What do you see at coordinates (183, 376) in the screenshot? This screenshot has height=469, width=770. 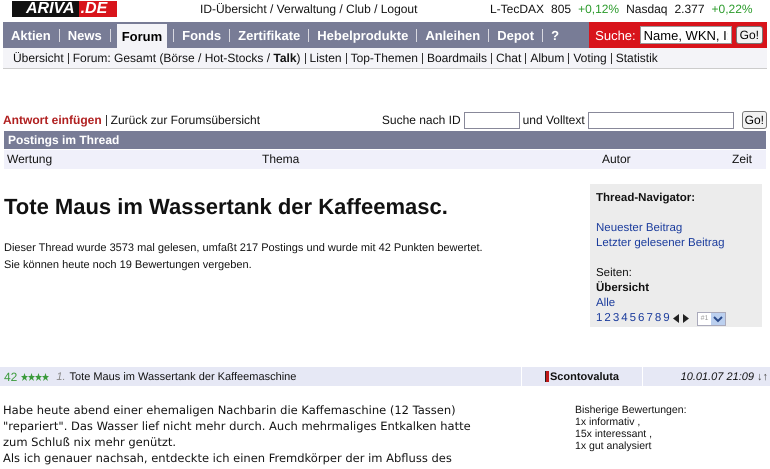 I see `post-title: Tote Maus im Wassertank der Kaffeemaschine` at bounding box center [183, 376].